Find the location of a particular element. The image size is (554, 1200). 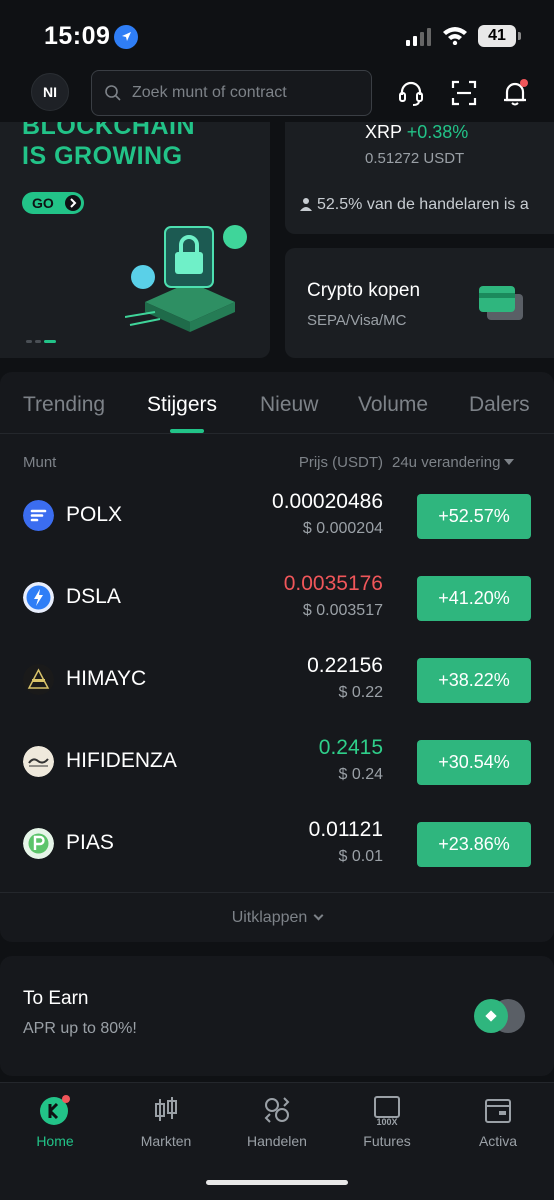

buy-crypto-subtitle: SEPA/Visa/MC is located at coordinates (357, 320).